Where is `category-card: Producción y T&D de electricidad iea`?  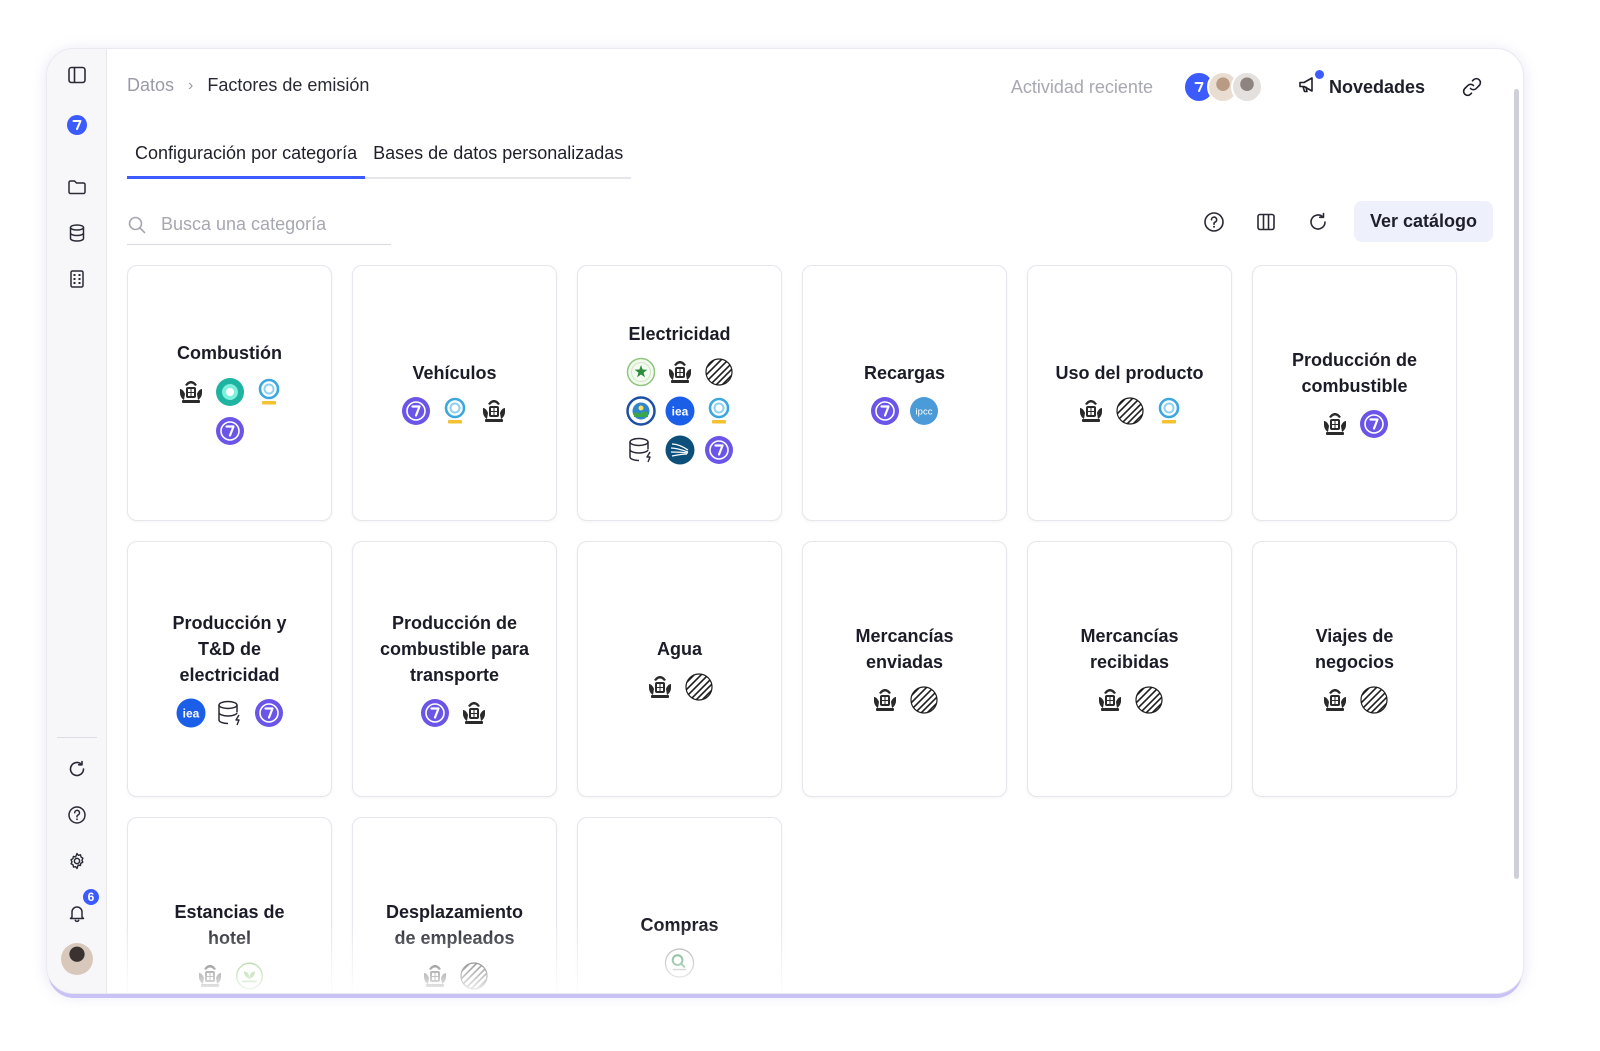
category-card: Producción y T&D de electricidad iea is located at coordinates (229, 669).